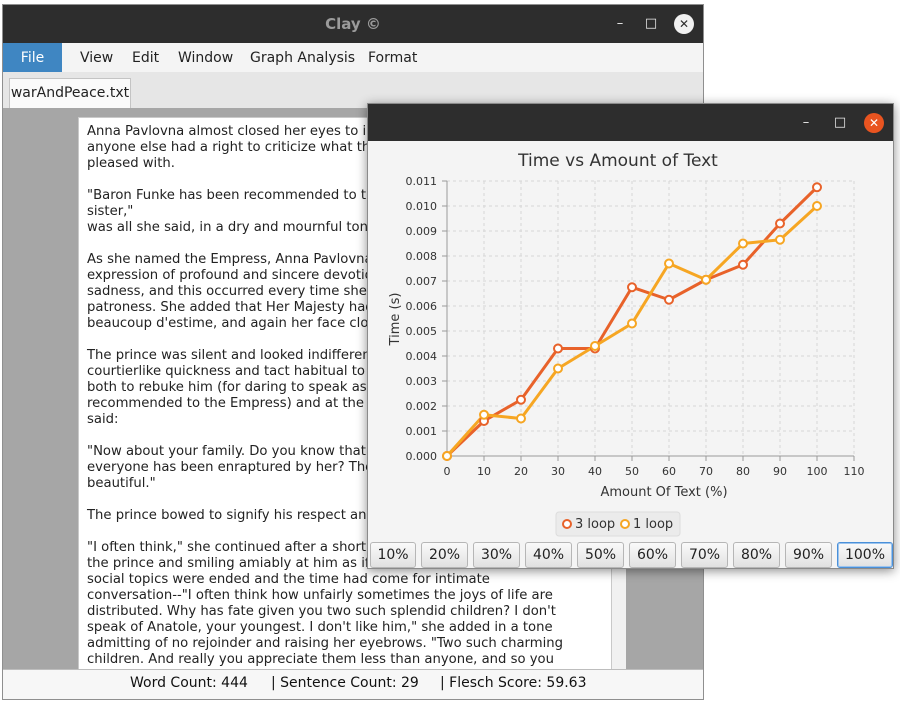 The height and width of the screenshot is (703, 900). What do you see at coordinates (617, 161) in the screenshot?
I see `chart-title: Time vs Amount of Text` at bounding box center [617, 161].